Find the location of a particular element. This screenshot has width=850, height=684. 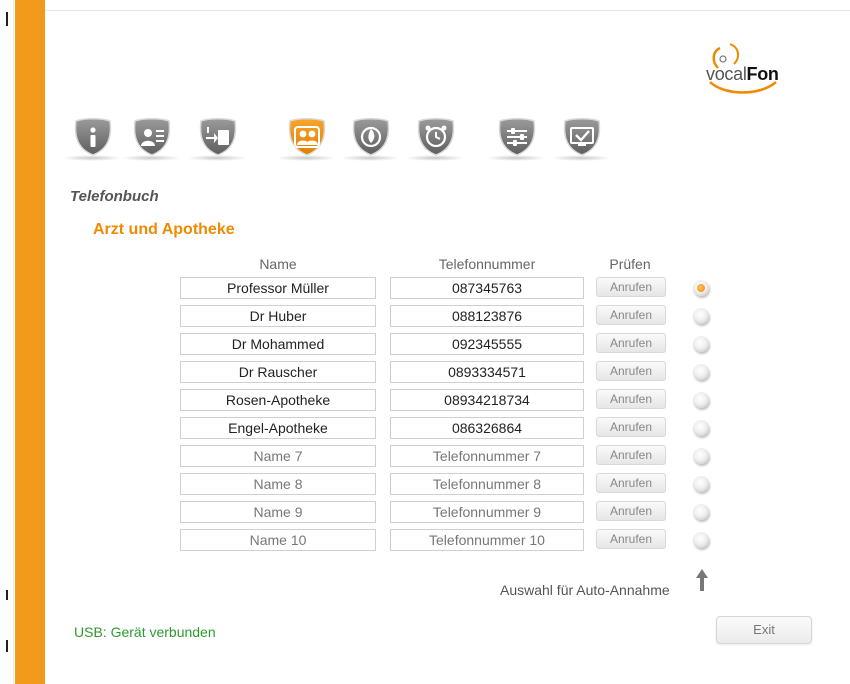

arrow-up-icon is located at coordinates (702, 580).